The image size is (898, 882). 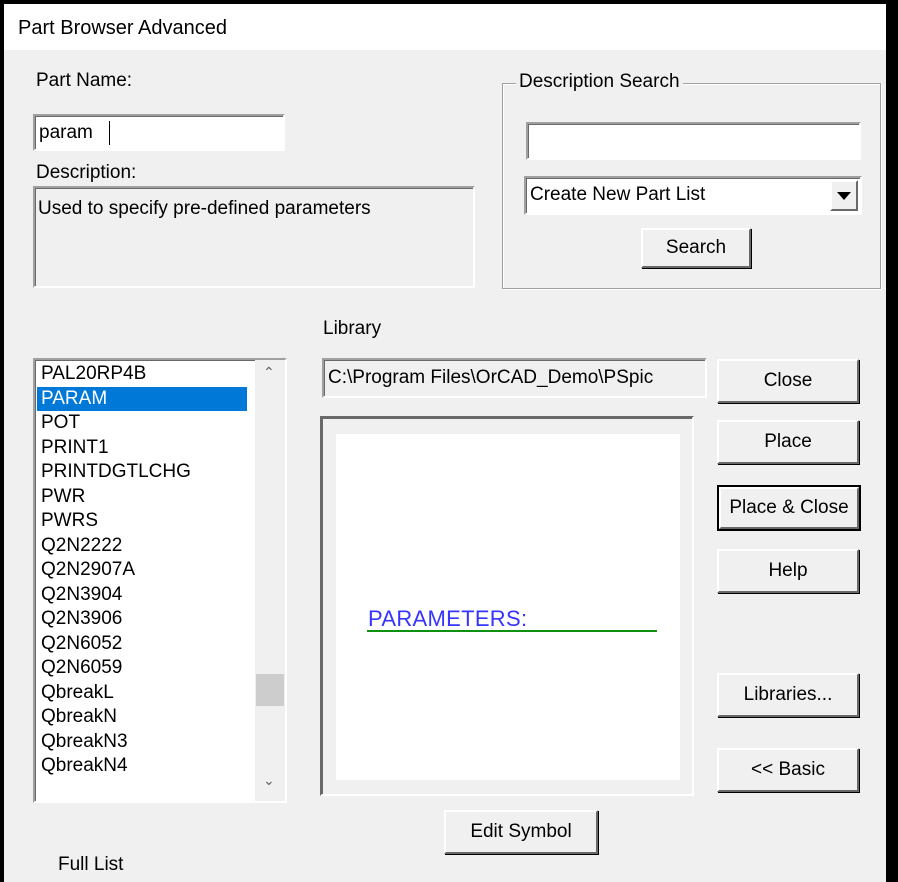 I want to click on edit-symbol-button: Edit Symbol, so click(x=521, y=832).